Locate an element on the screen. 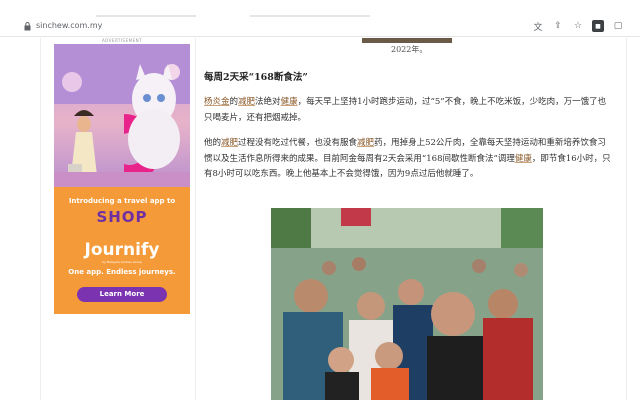 Image resolution: width=640 pixels, height=400 pixels. ad-brand-logo: Journify is located at coordinates (122, 250).